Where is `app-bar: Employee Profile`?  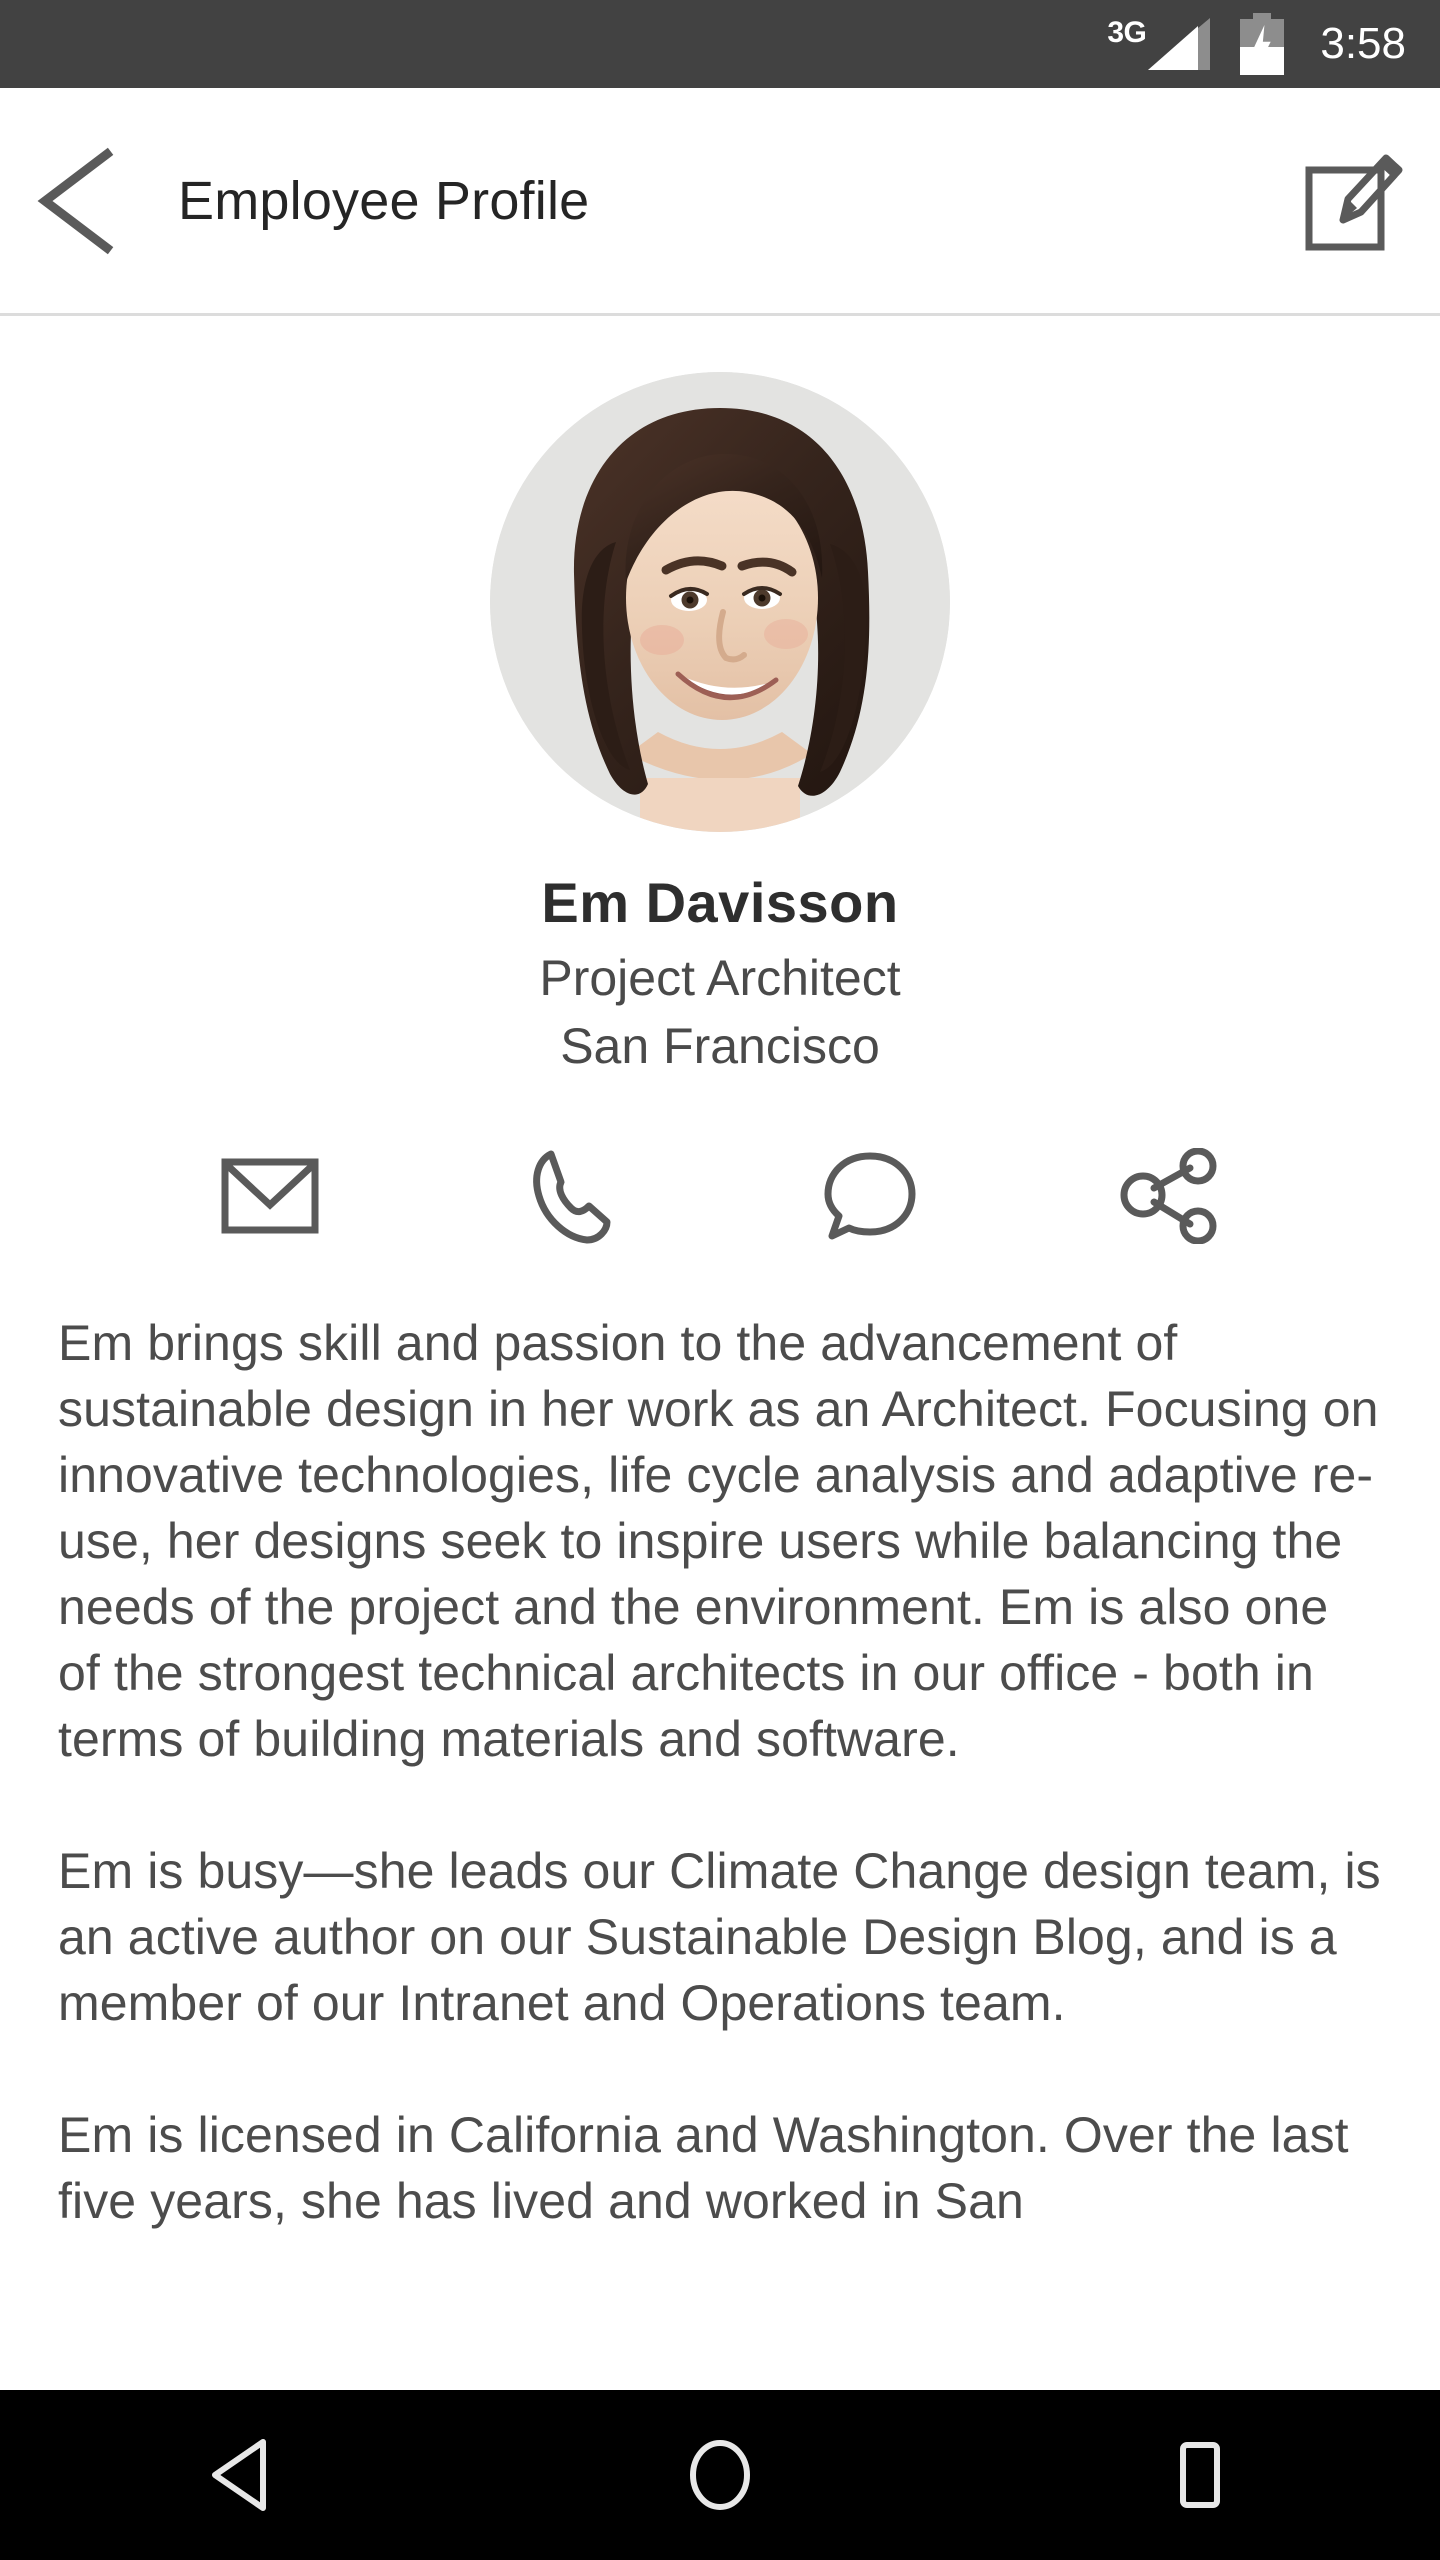
app-bar: Employee Profile is located at coordinates (720, 201).